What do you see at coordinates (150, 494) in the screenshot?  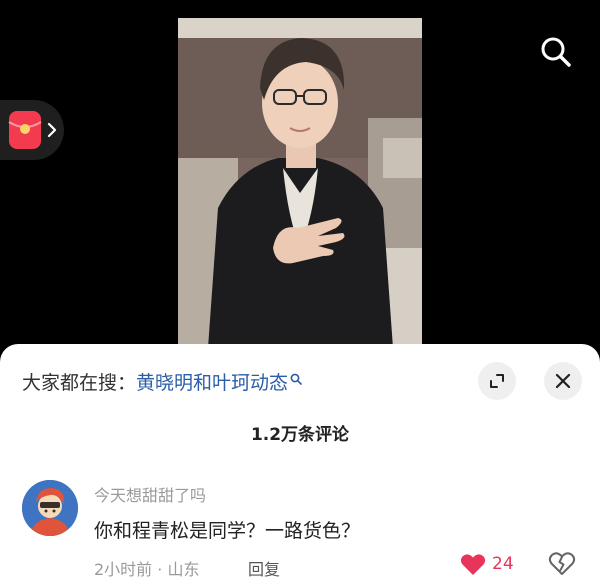 I see `comment-username: 今天想甜甜了吗` at bounding box center [150, 494].